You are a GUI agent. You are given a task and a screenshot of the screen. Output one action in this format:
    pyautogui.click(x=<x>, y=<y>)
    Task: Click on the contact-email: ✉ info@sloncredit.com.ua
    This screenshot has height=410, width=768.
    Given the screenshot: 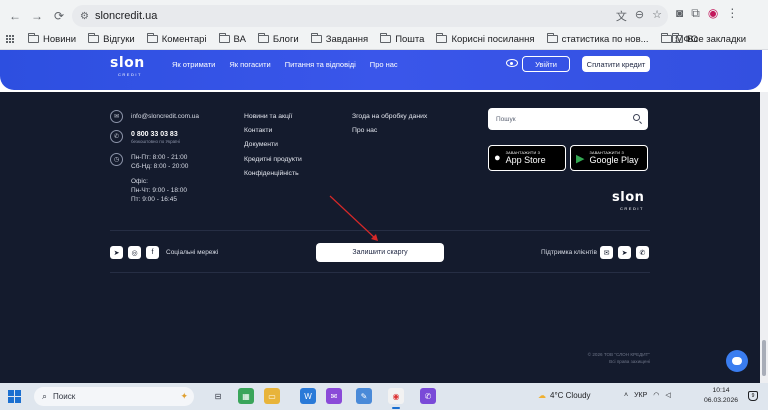 What is the action you would take?
    pyautogui.click(x=154, y=116)
    